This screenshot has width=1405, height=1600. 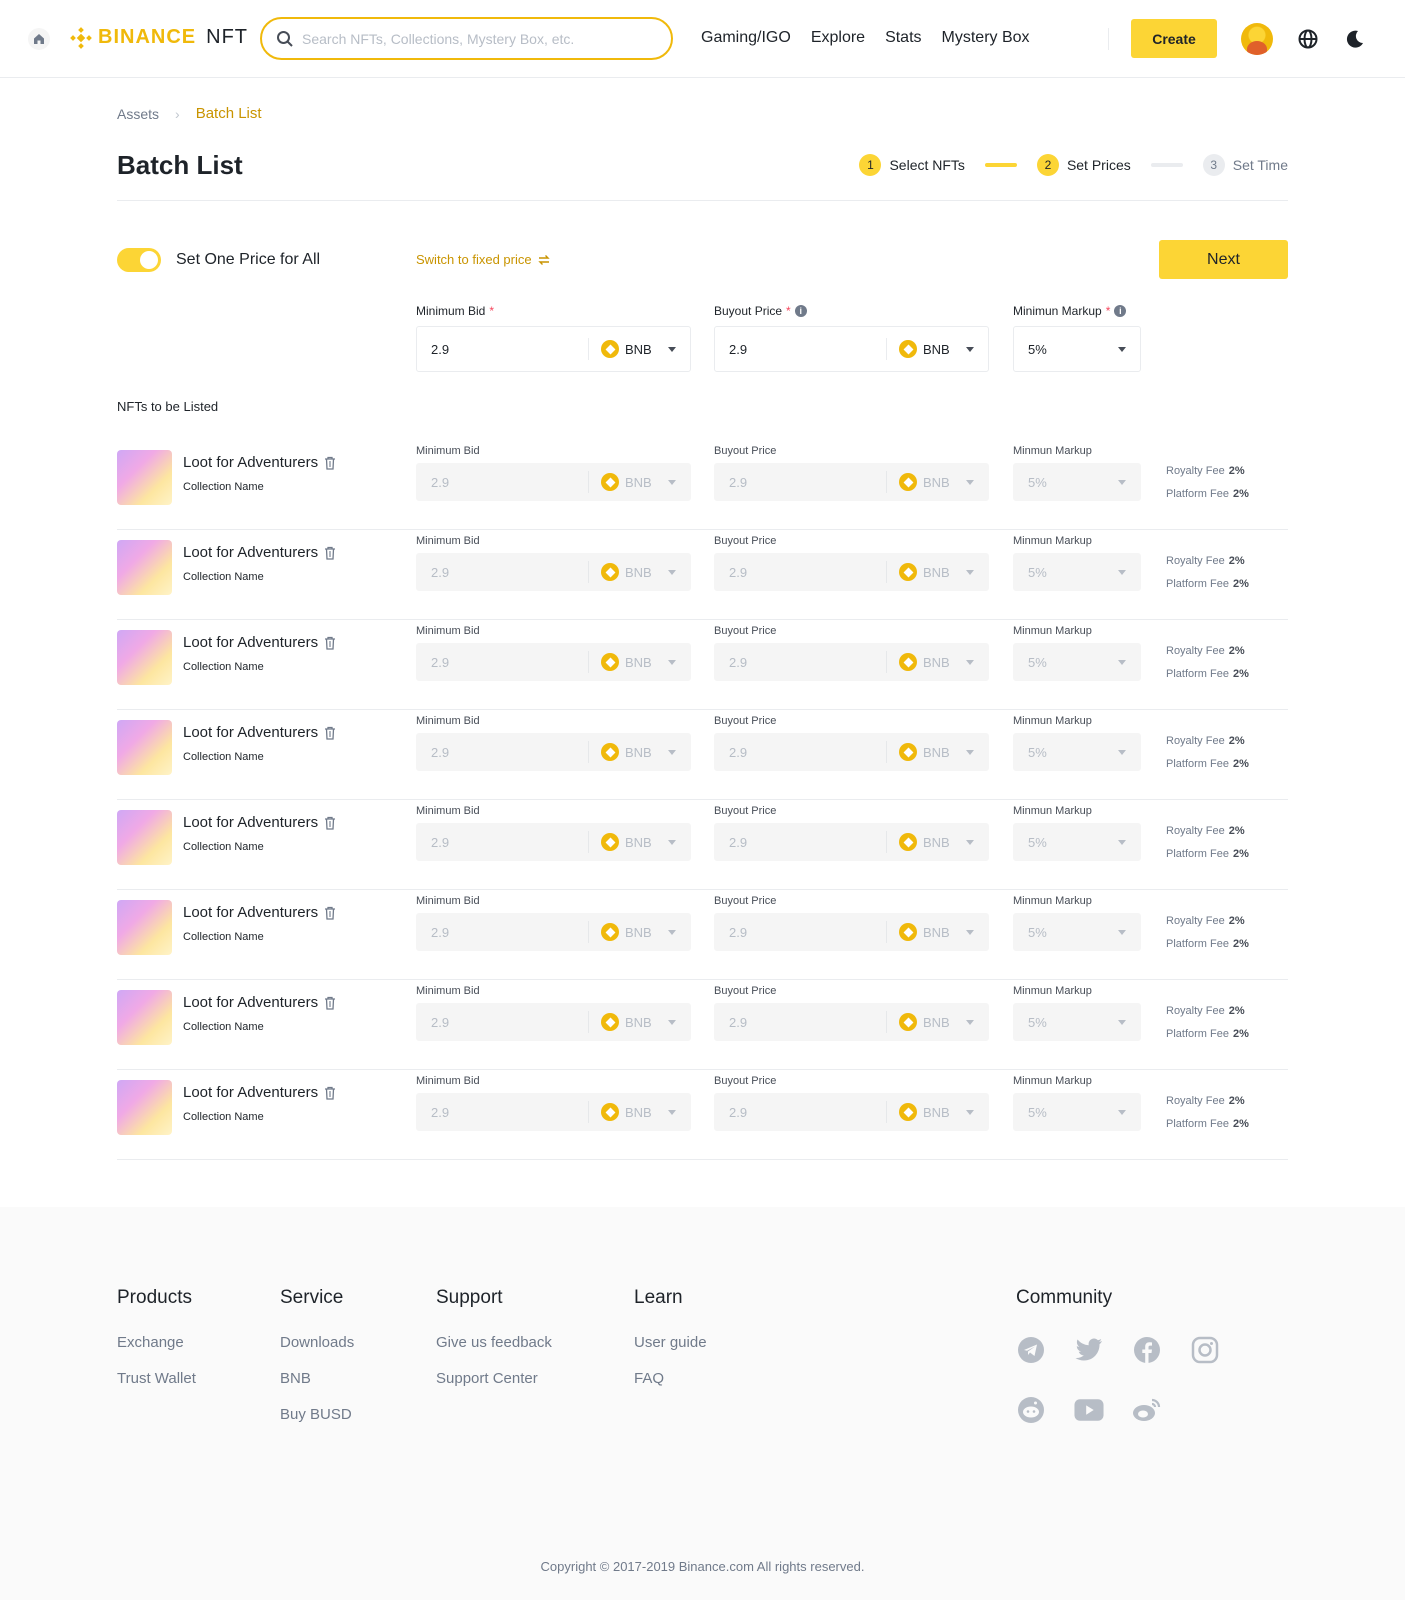 What do you see at coordinates (903, 38) in the screenshot?
I see `nav-stats: Stats` at bounding box center [903, 38].